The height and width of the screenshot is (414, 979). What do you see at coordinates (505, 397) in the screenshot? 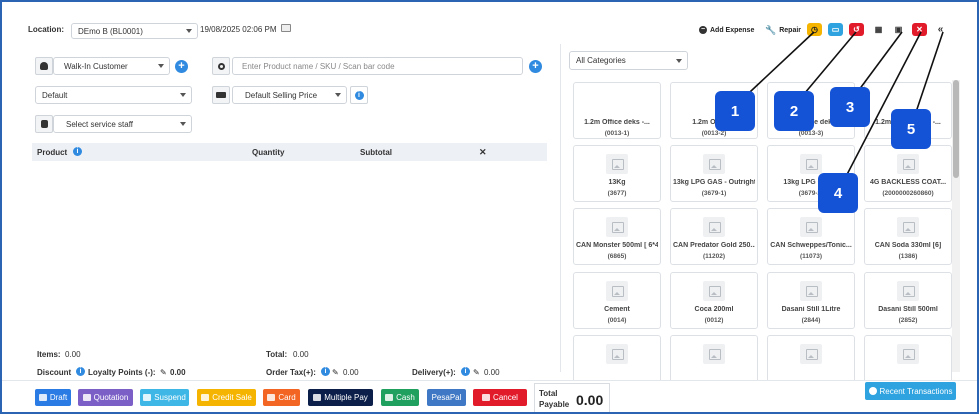
I see `cancel-label: Cancel` at bounding box center [505, 397].